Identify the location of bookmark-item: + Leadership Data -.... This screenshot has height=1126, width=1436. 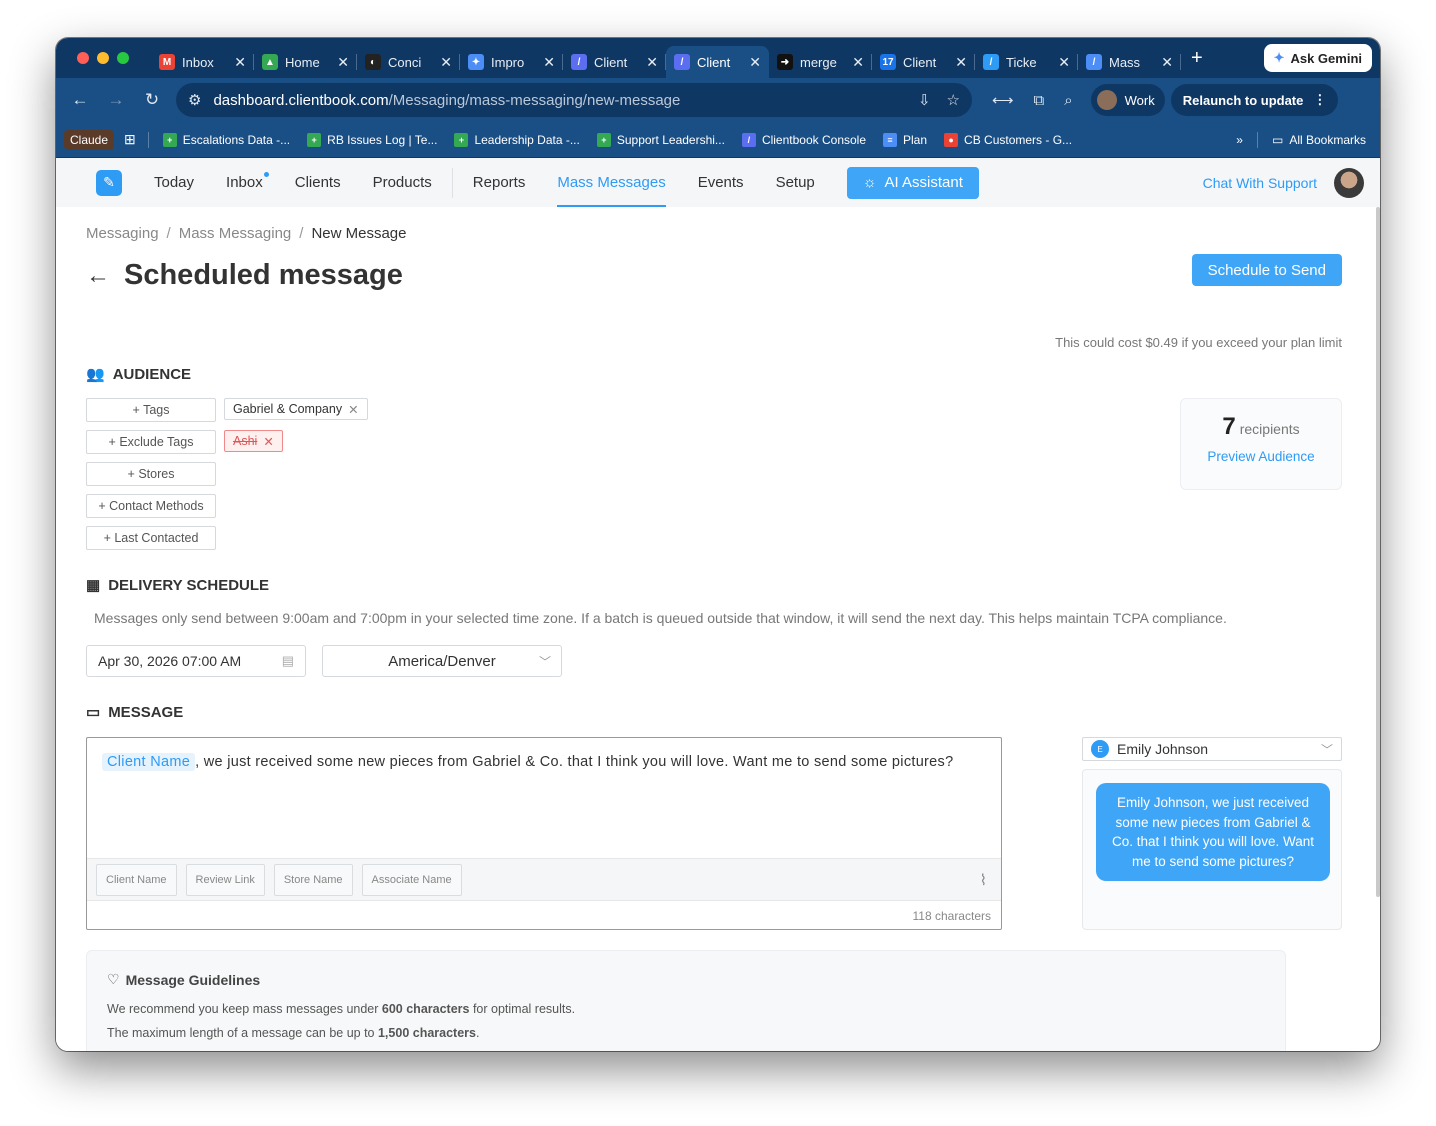
(517, 139).